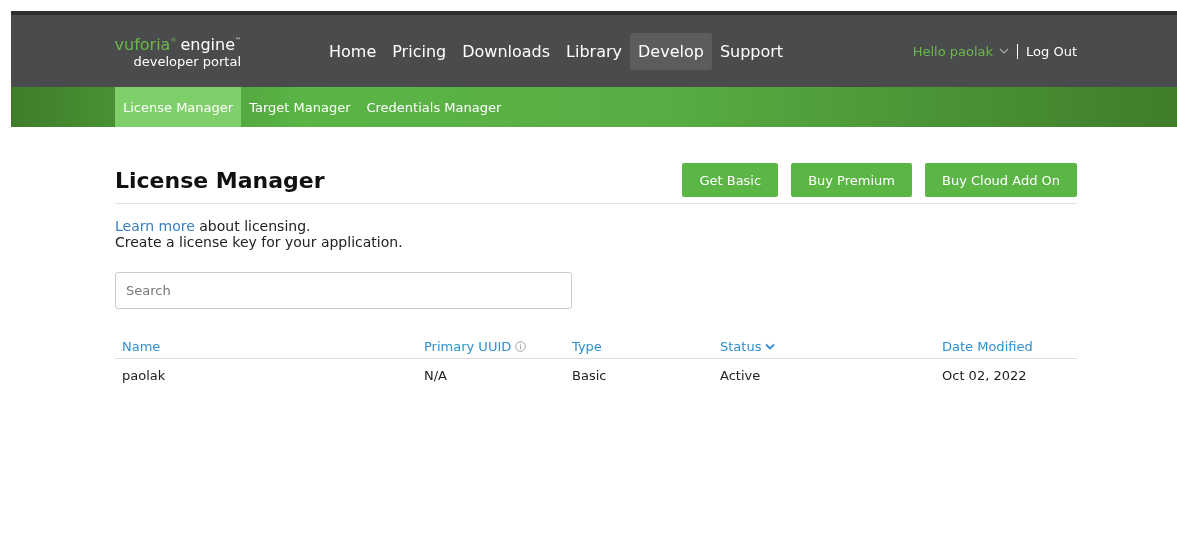 Image resolution: width=1177 pixels, height=554 pixels. I want to click on search-field: Search, so click(343, 290).